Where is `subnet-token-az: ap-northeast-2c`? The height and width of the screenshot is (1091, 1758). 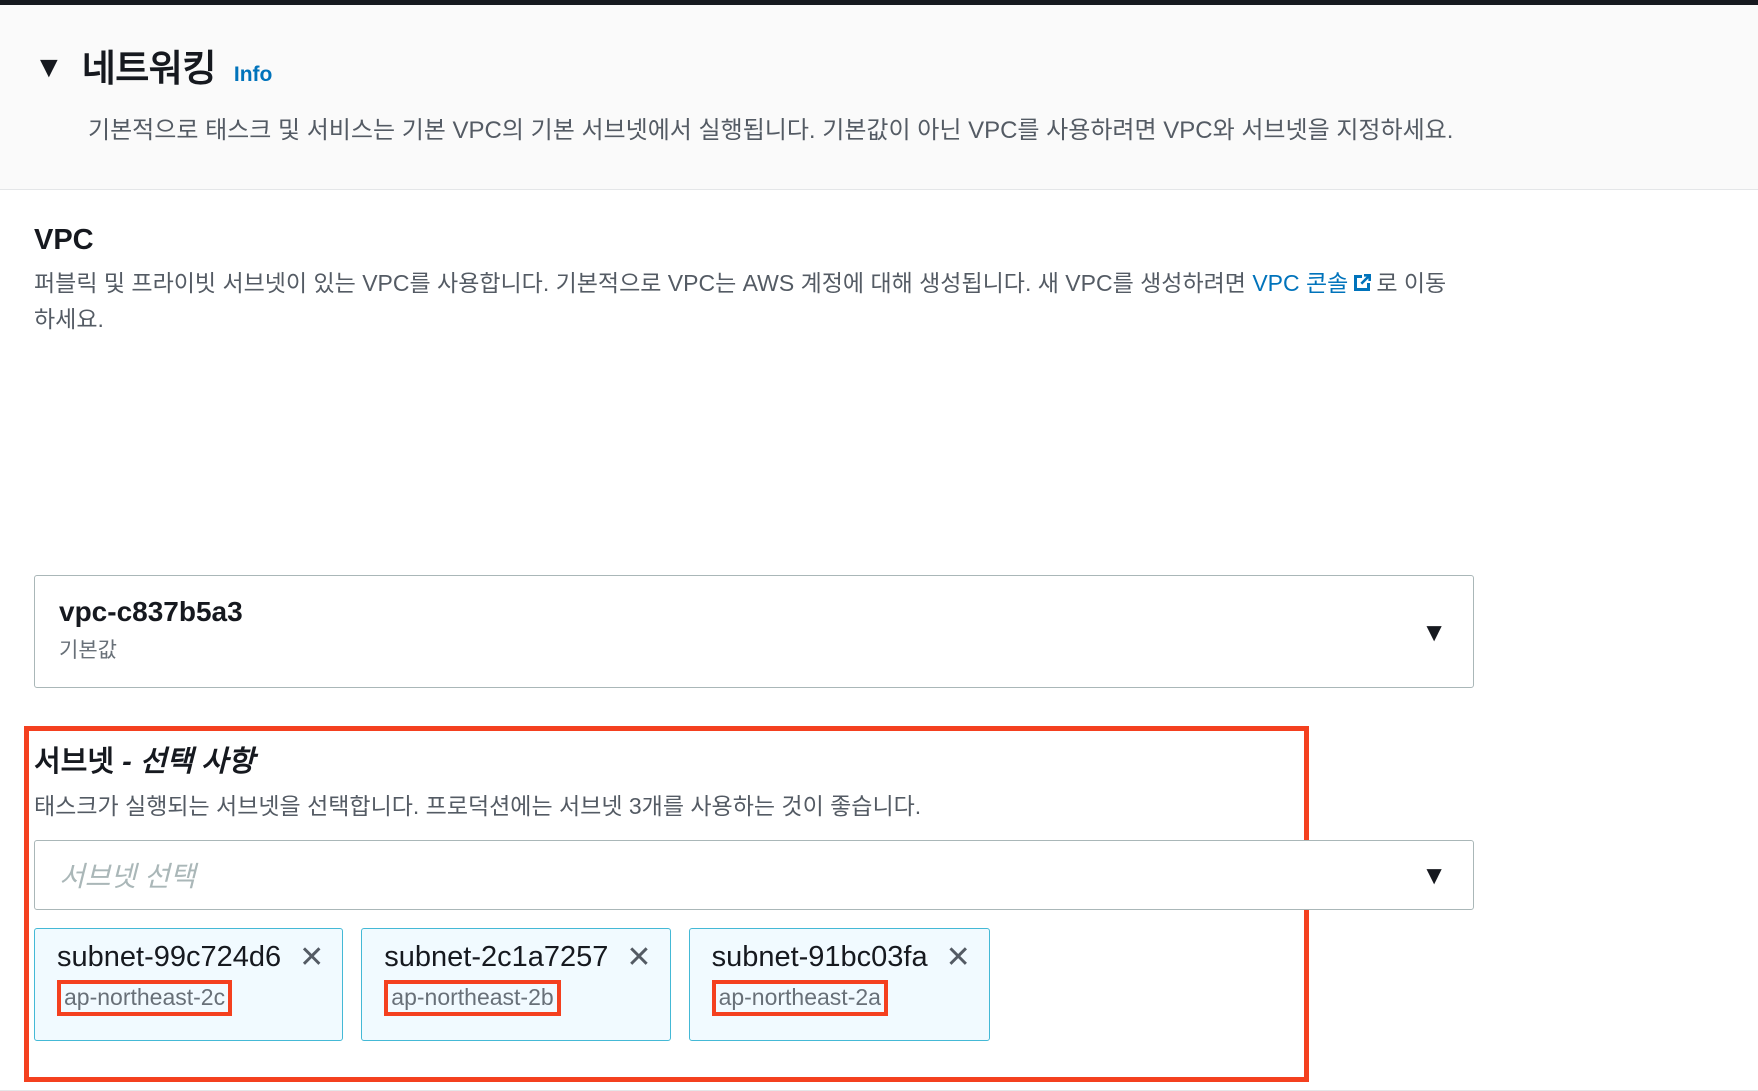 subnet-token-az: ap-northeast-2c is located at coordinates (145, 997).